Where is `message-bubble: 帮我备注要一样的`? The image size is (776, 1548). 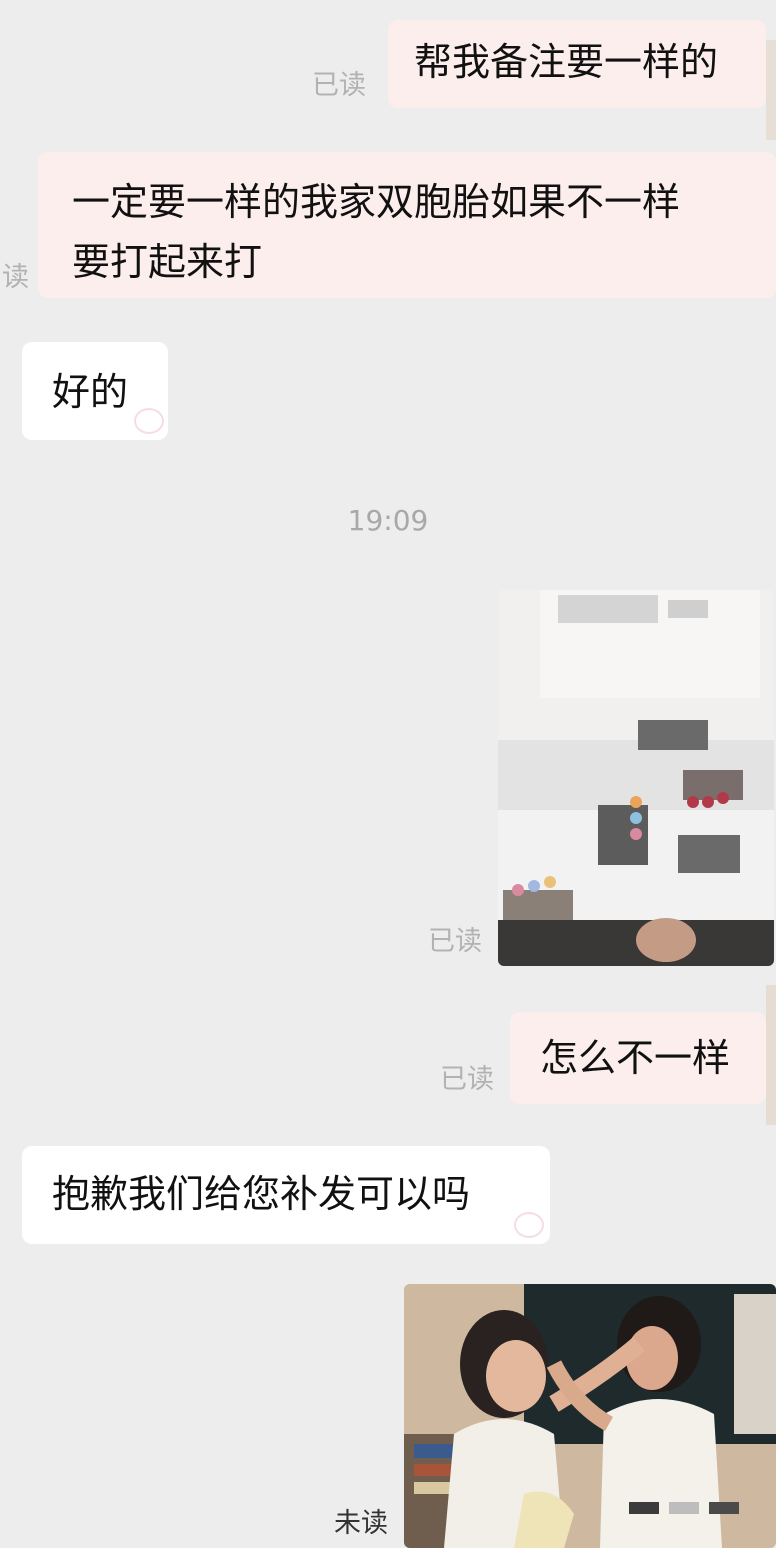
message-bubble: 帮我备注要一样的 is located at coordinates (577, 64).